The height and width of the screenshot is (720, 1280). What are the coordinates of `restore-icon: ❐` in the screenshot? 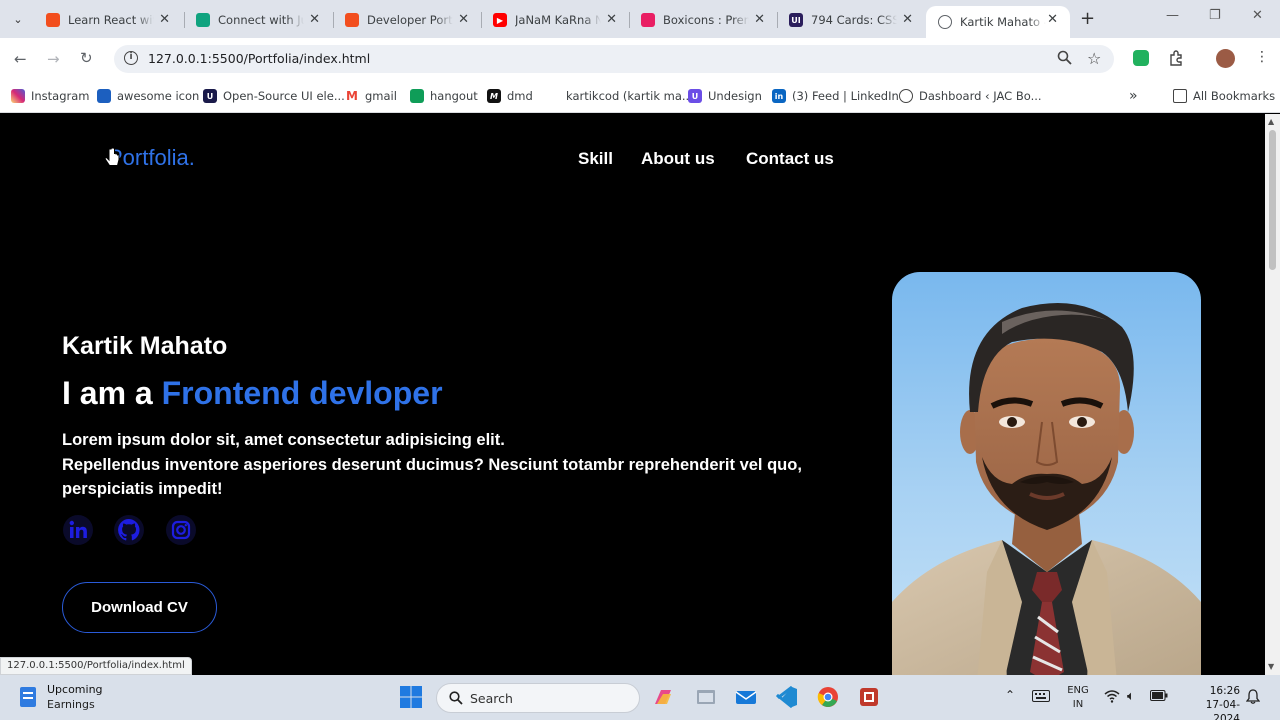 It's located at (1215, 15).